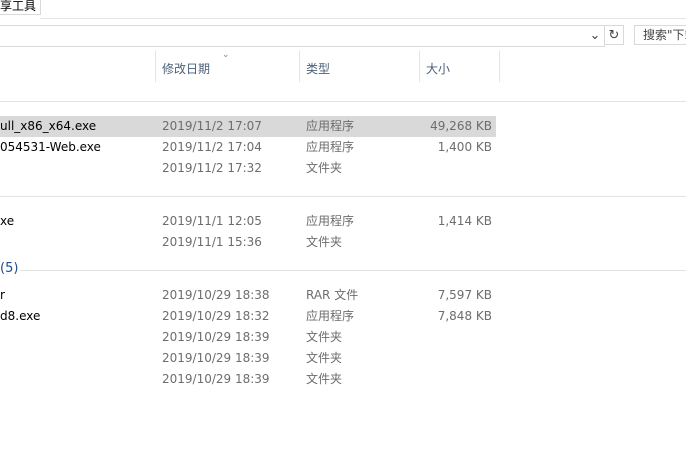 The width and height of the screenshot is (686, 451). Describe the element at coordinates (50, 147) in the screenshot. I see `file-name: 054531-Web.exe` at that location.